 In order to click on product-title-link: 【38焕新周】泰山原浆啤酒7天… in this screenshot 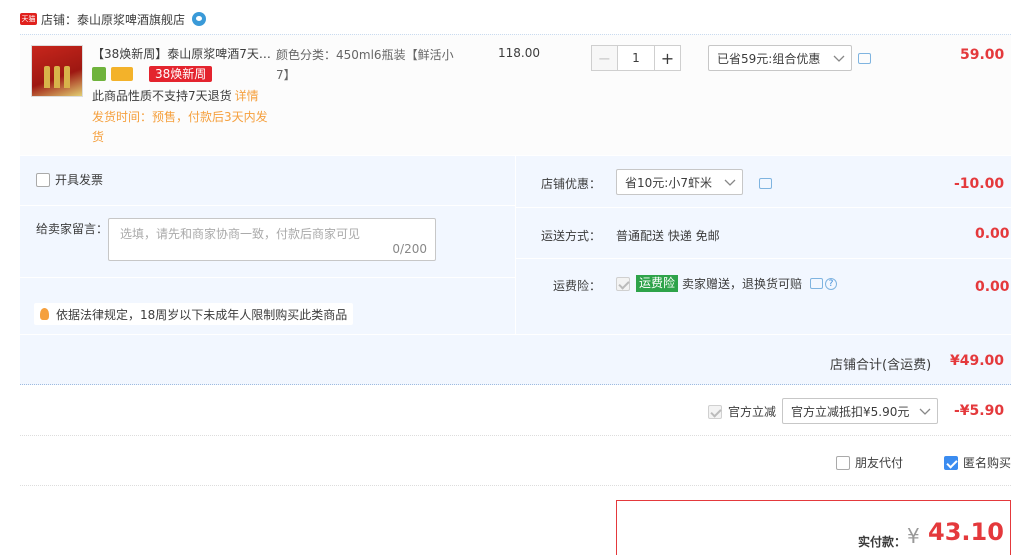, I will do `click(182, 53)`.